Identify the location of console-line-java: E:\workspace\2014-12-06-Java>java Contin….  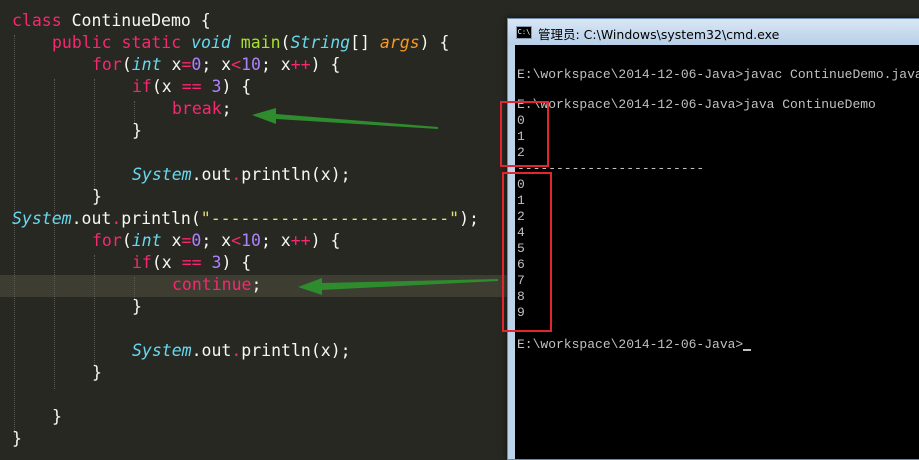
(696, 104).